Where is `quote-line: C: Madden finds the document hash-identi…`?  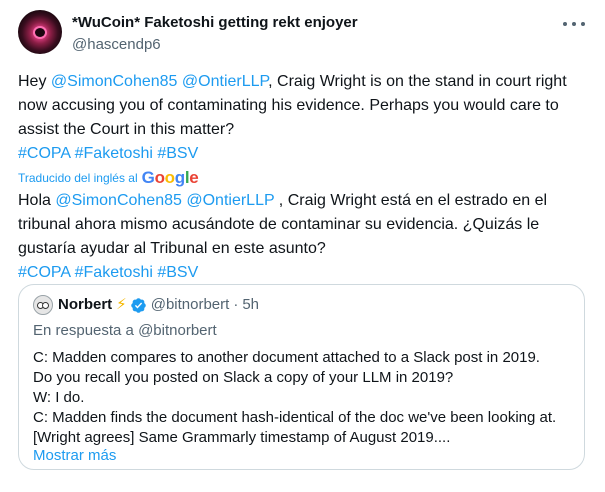 quote-line: C: Madden finds the document hash-identi… is located at coordinates (295, 427).